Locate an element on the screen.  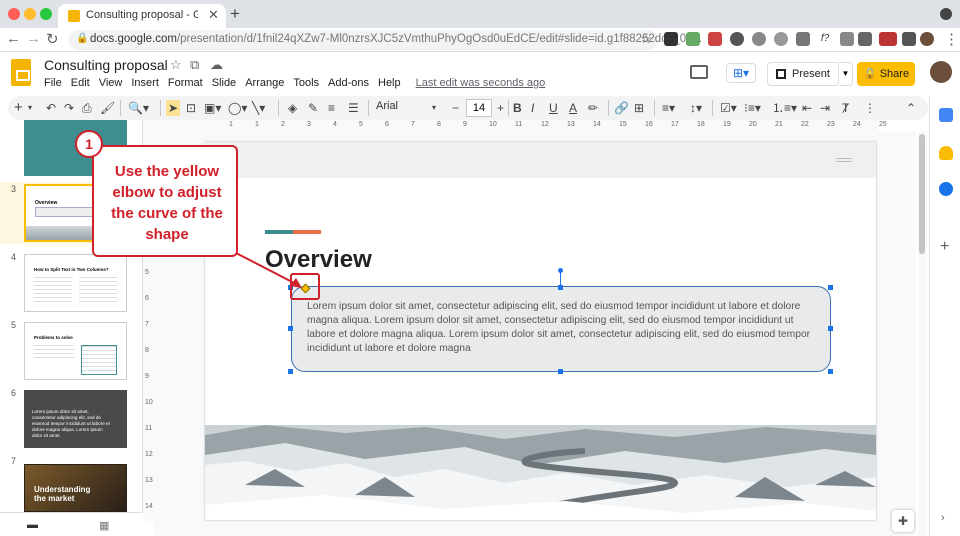
line-spacing-icon: ↕▾ is located at coordinates (696, 108).